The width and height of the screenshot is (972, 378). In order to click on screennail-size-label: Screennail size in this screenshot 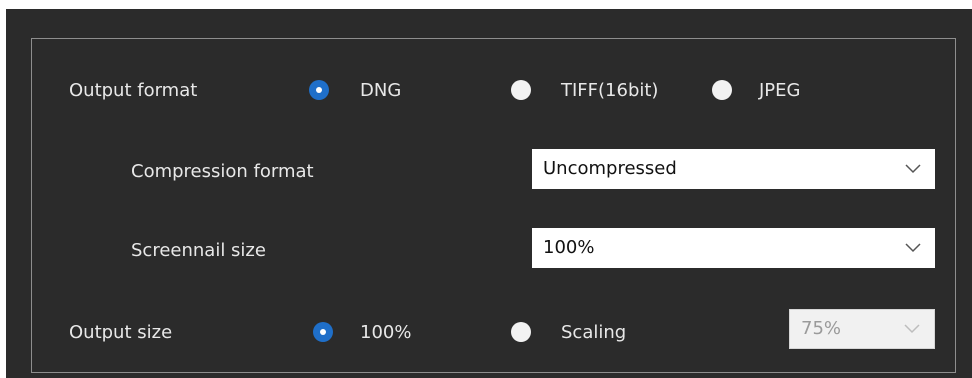, I will do `click(198, 250)`.